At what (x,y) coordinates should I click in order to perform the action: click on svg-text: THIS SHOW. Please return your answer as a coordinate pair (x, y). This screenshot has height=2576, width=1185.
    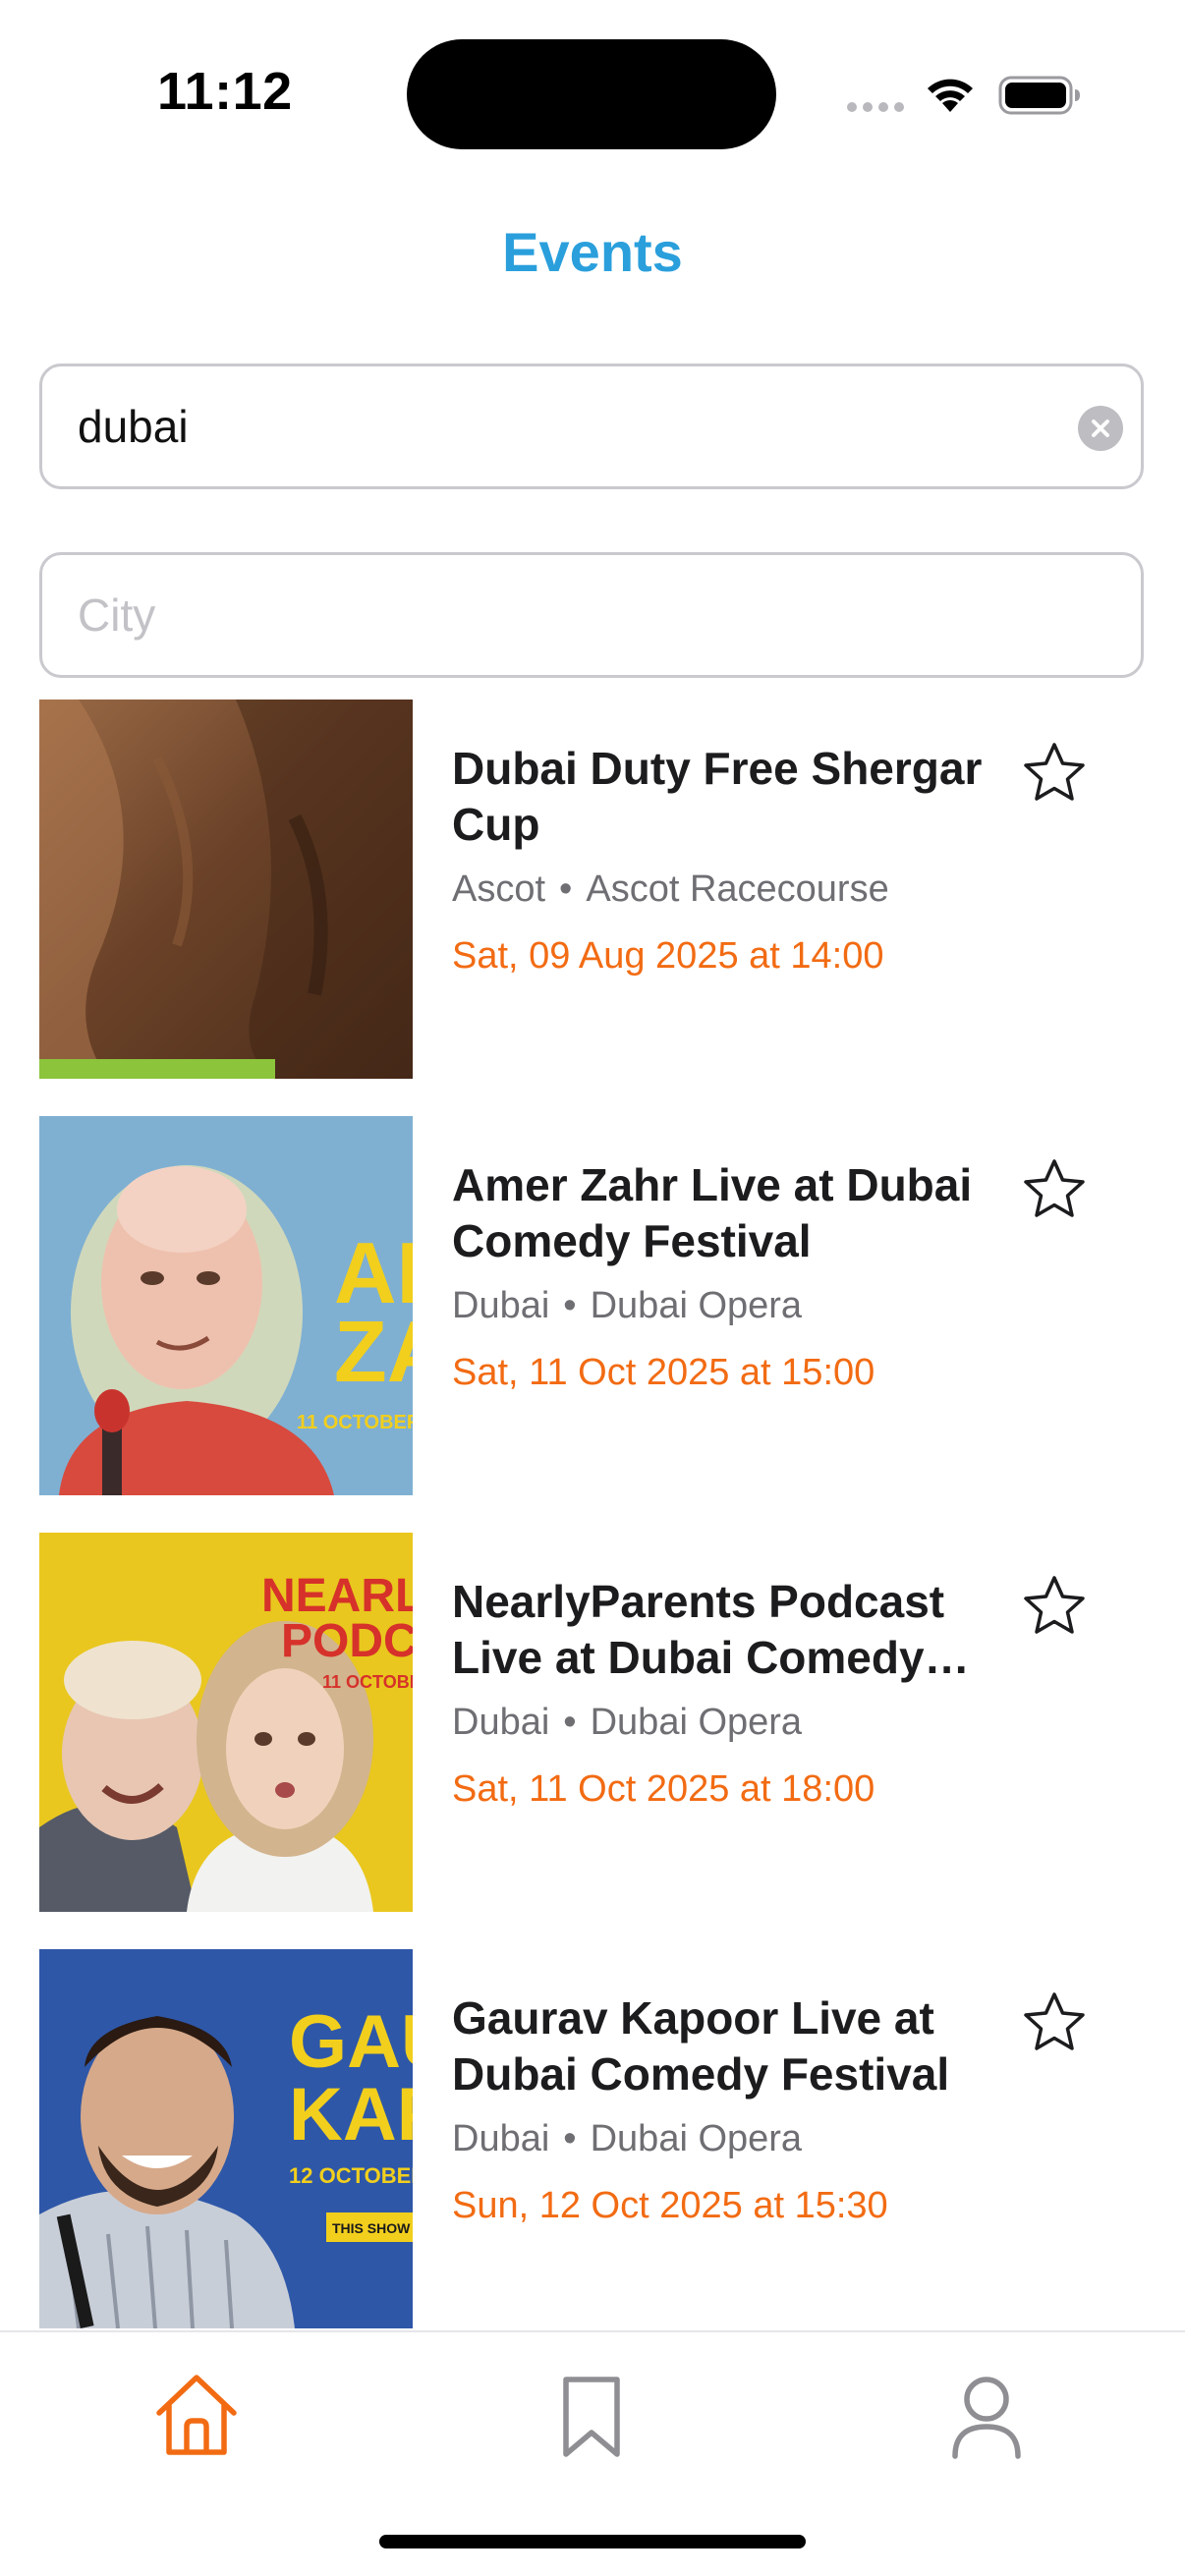
    Looking at the image, I should click on (372, 2228).